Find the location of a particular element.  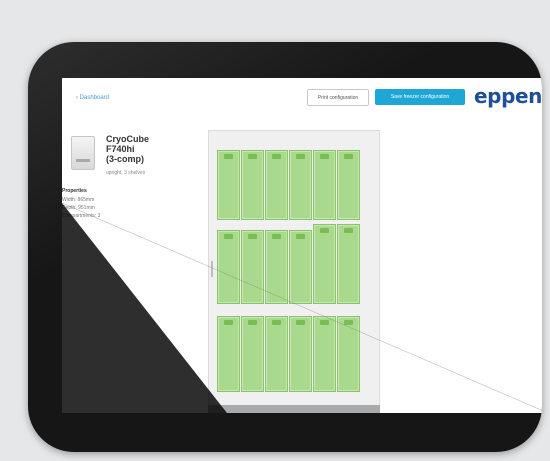

product-name: CryoCube F740hi (3-comp) is located at coordinates (128, 149).